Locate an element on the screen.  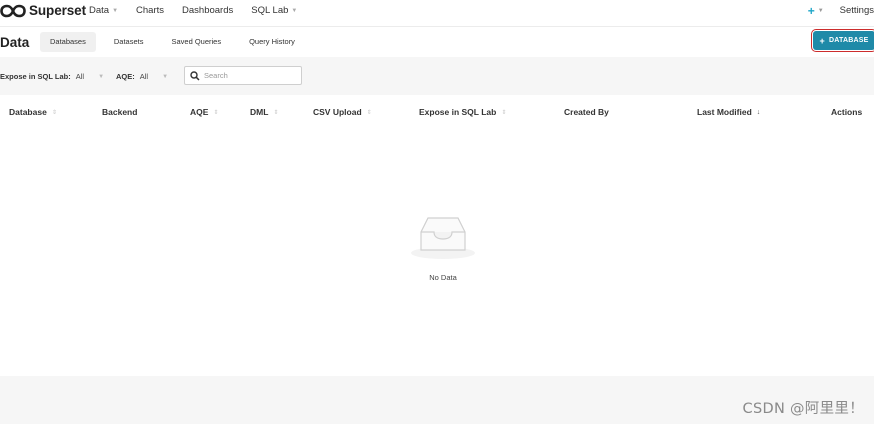
column-label: Actions is located at coordinates (847, 112).